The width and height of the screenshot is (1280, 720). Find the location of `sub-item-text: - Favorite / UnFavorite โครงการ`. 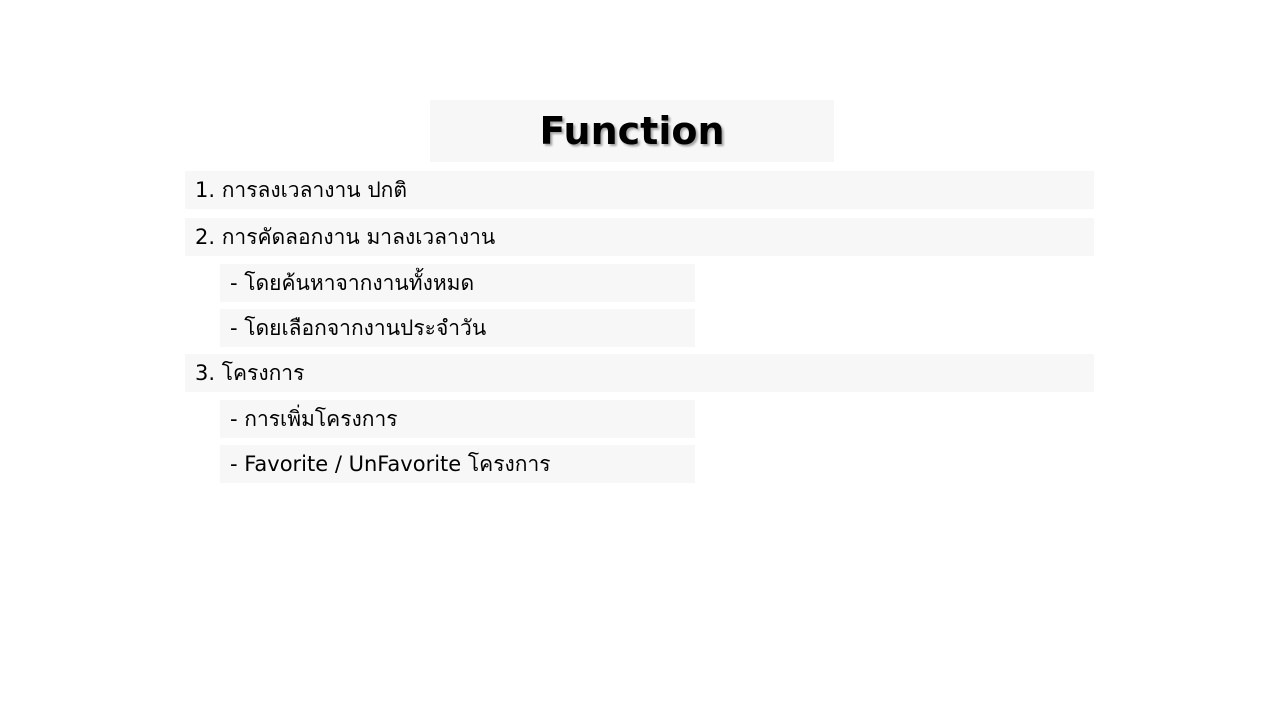

sub-item-text: - Favorite / UnFavorite โครงการ is located at coordinates (390, 463).